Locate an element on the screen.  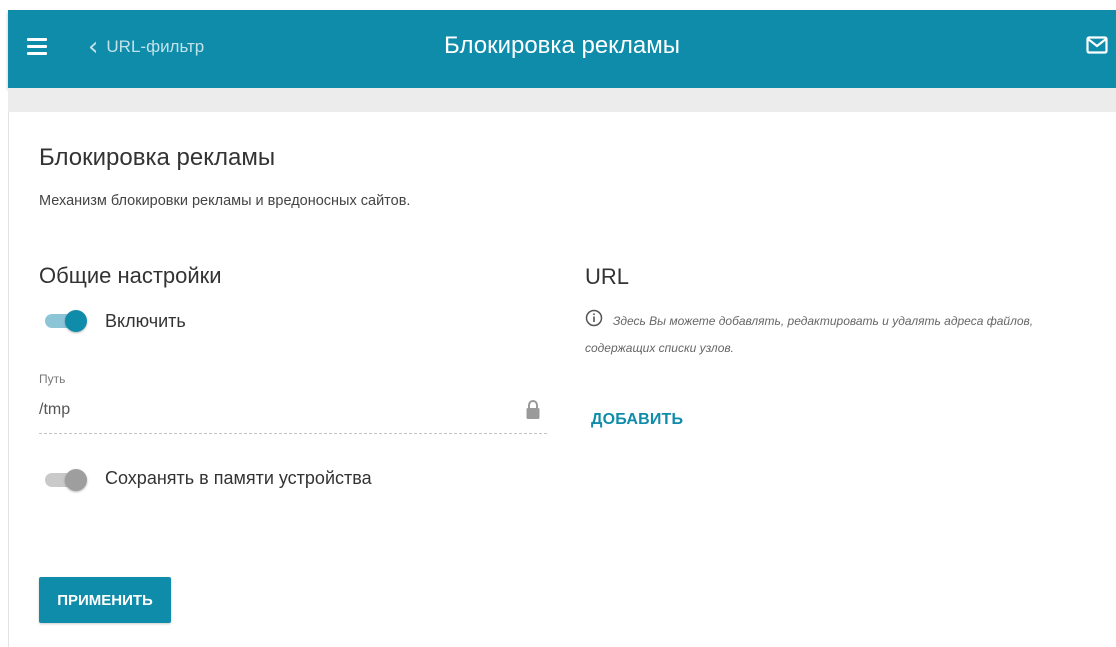
apply-button: ПРИМЕНИТЬ is located at coordinates (105, 600).